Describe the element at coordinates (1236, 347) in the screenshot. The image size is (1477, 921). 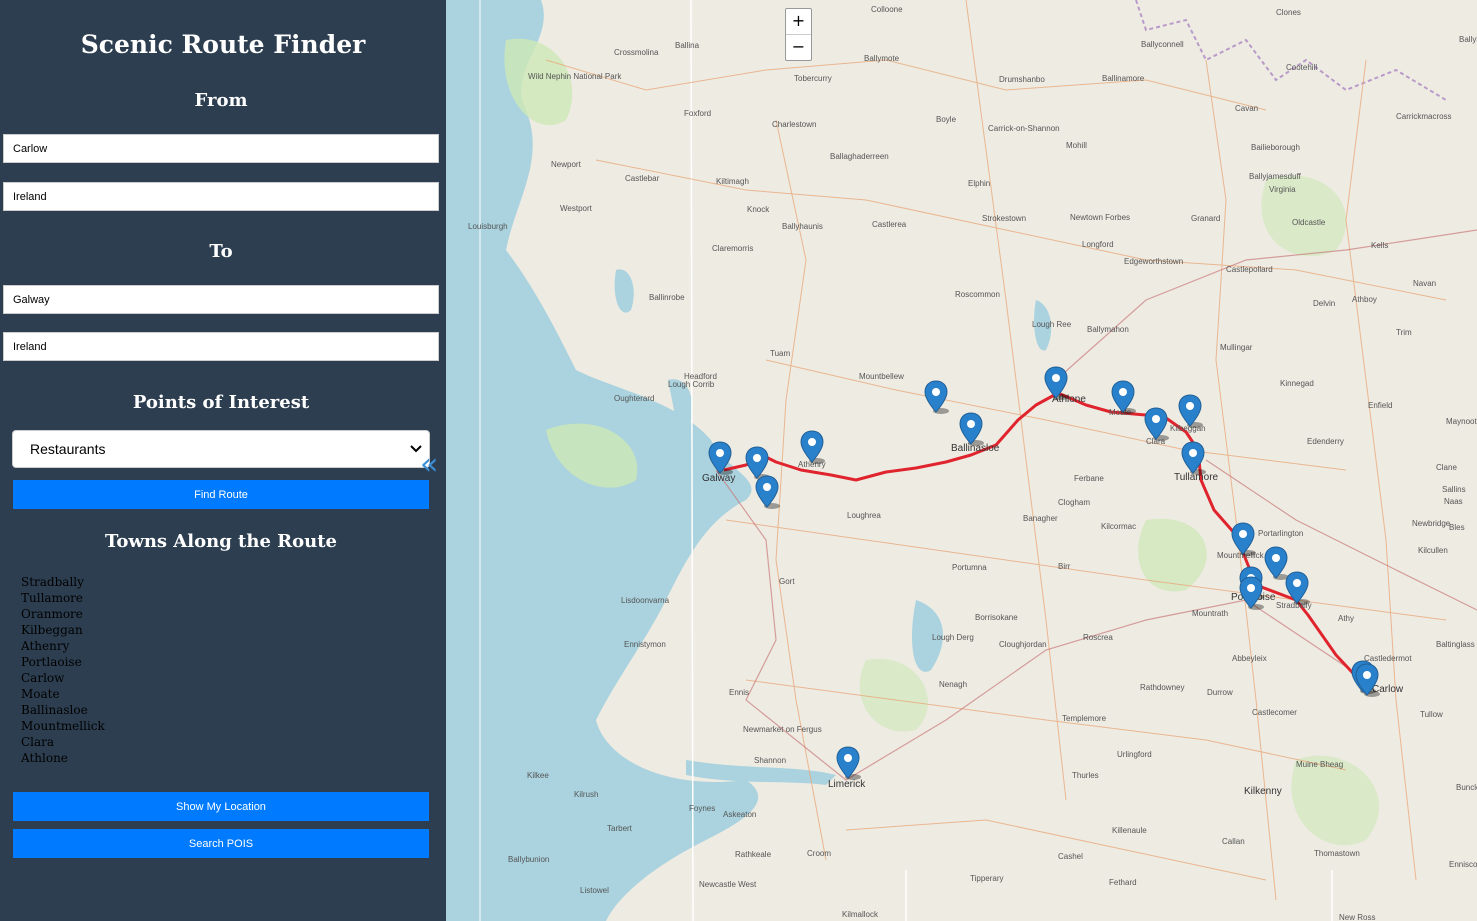
I see `map-place-label: Mullingar` at that location.